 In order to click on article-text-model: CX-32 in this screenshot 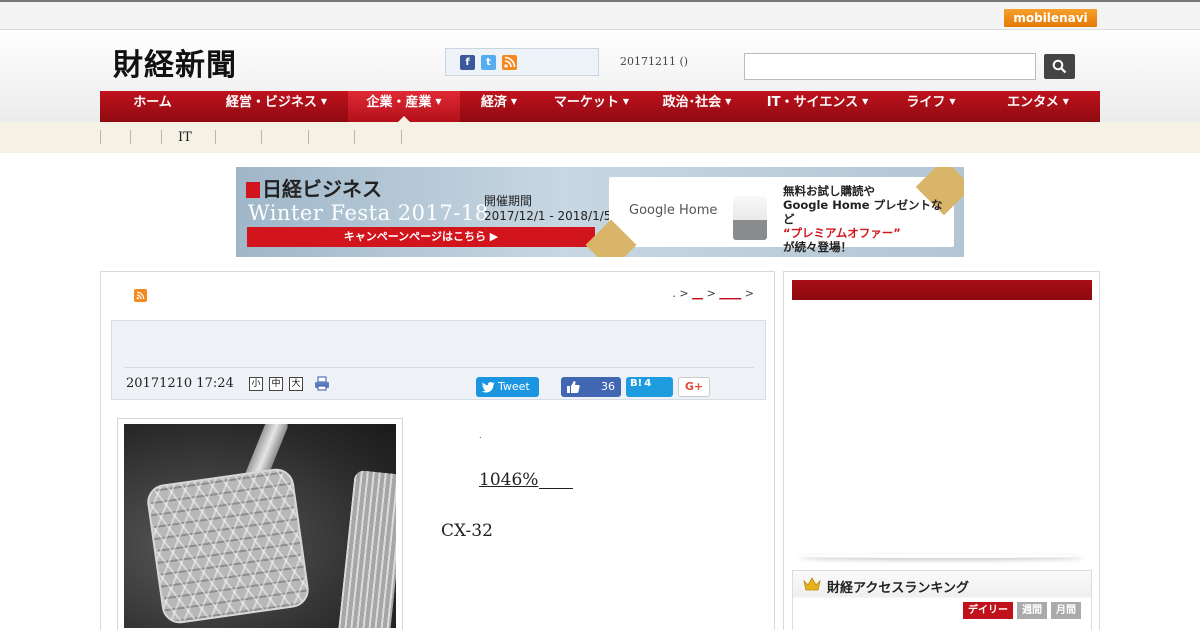, I will do `click(467, 531)`.